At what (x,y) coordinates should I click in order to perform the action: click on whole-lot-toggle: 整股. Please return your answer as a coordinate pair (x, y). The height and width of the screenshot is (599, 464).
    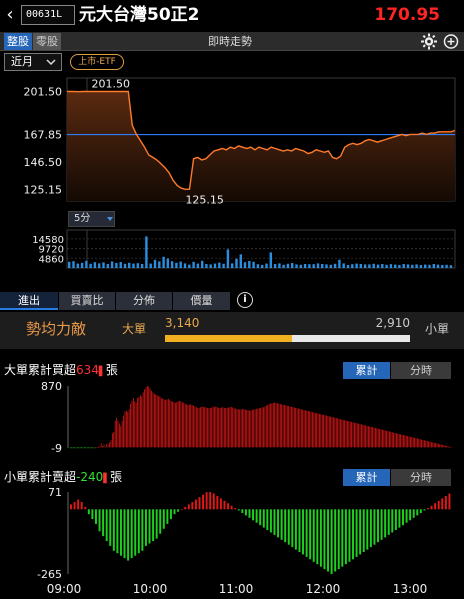
    Looking at the image, I should click on (18, 41).